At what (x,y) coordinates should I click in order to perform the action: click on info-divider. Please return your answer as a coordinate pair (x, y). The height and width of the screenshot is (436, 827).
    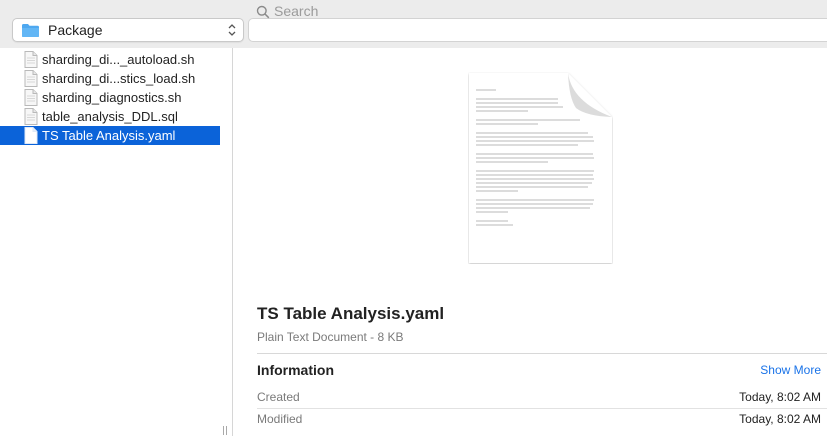
    Looking at the image, I should click on (542, 353).